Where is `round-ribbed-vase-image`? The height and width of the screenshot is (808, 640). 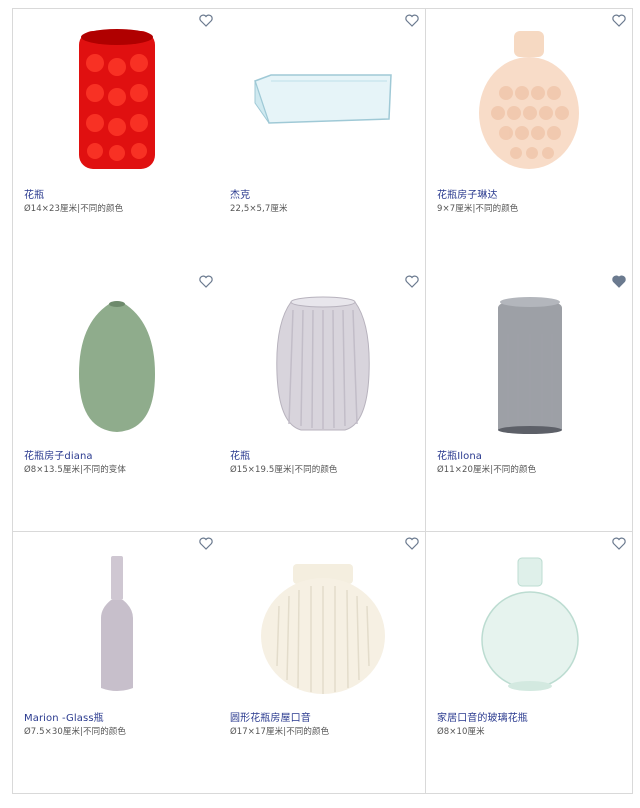 round-ribbed-vase-image is located at coordinates (322, 621).